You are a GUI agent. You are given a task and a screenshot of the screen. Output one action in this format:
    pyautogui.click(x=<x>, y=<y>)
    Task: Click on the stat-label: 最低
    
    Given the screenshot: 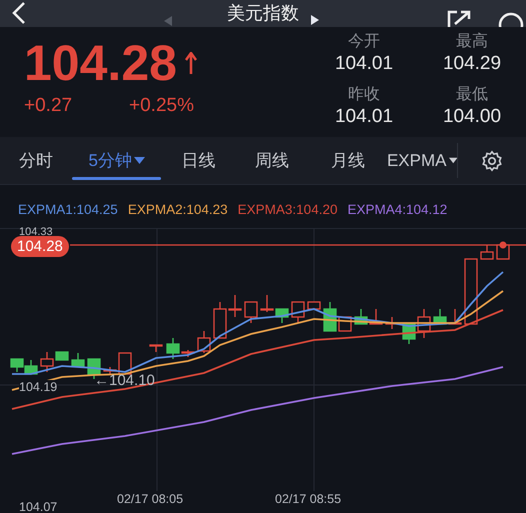 What is the action you would take?
    pyautogui.click(x=472, y=94)
    